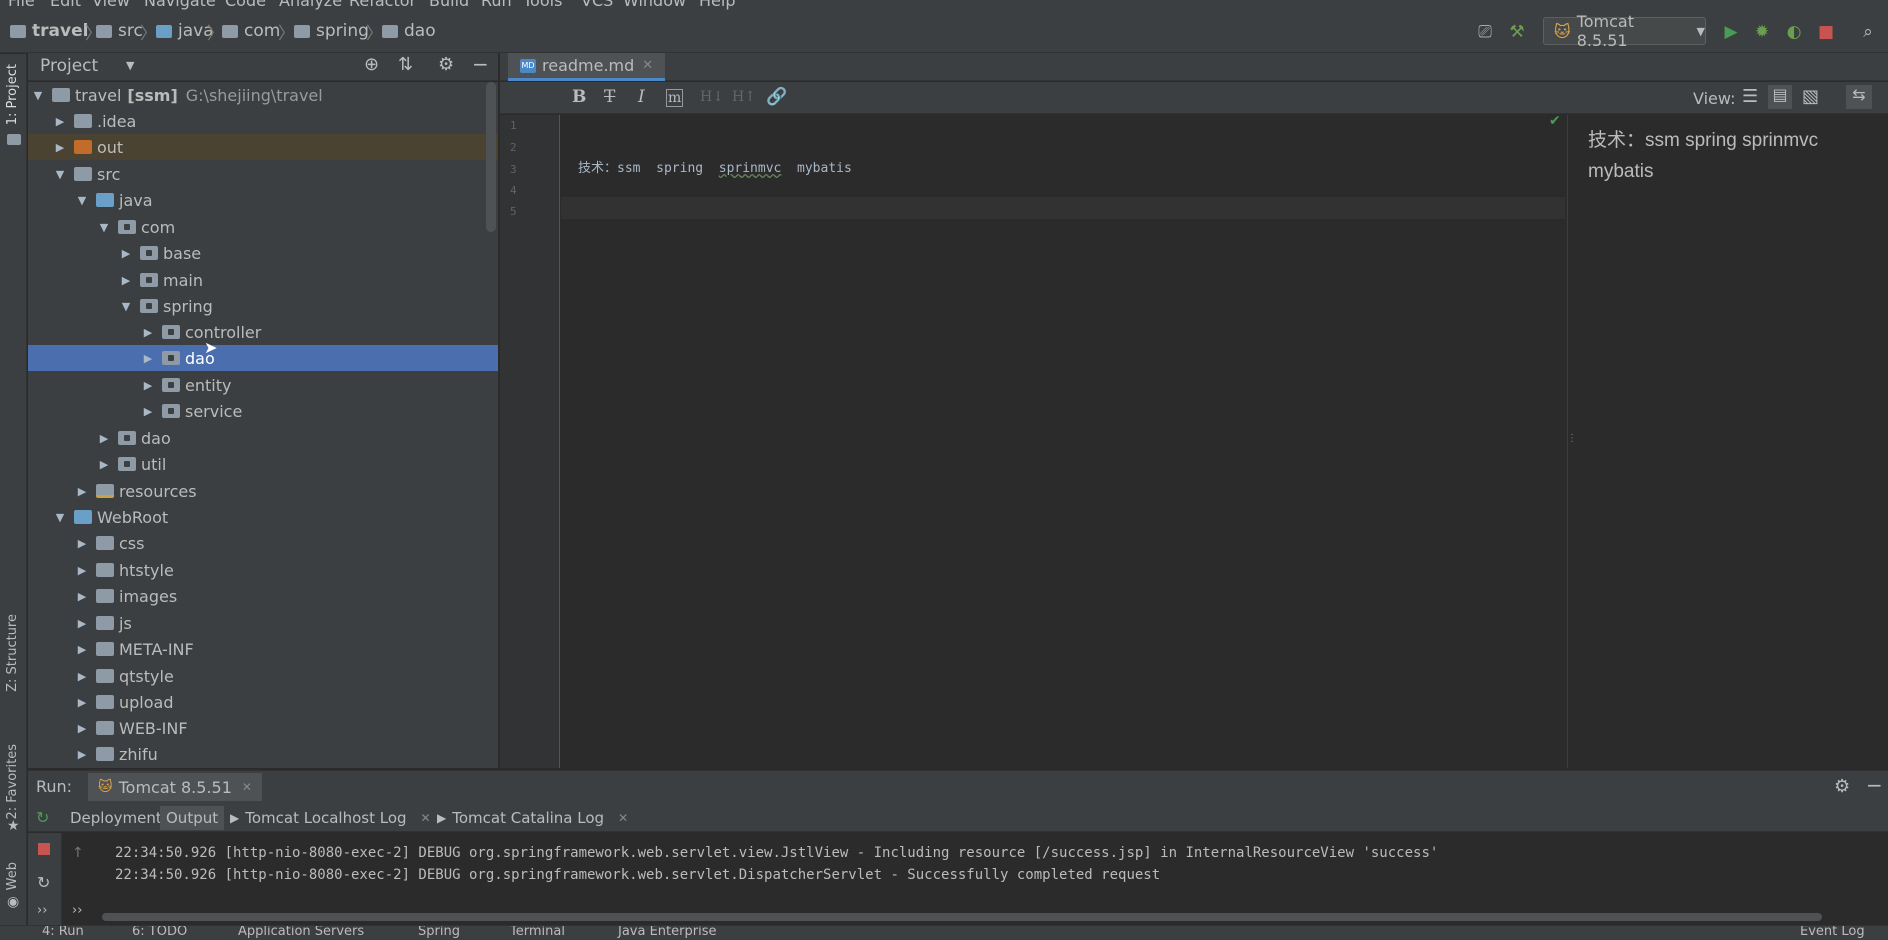 Image resolution: width=1888 pixels, height=940 pixels. Describe the element at coordinates (12, 876) in the screenshot. I see `tab-web: Web` at that location.